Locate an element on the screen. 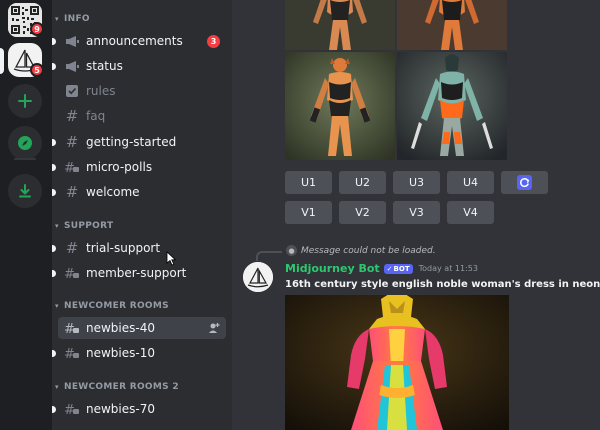 The height and width of the screenshot is (430, 600). category-newcomer-rooms: ▾ NEWCOMER ROOMS is located at coordinates (142, 306).